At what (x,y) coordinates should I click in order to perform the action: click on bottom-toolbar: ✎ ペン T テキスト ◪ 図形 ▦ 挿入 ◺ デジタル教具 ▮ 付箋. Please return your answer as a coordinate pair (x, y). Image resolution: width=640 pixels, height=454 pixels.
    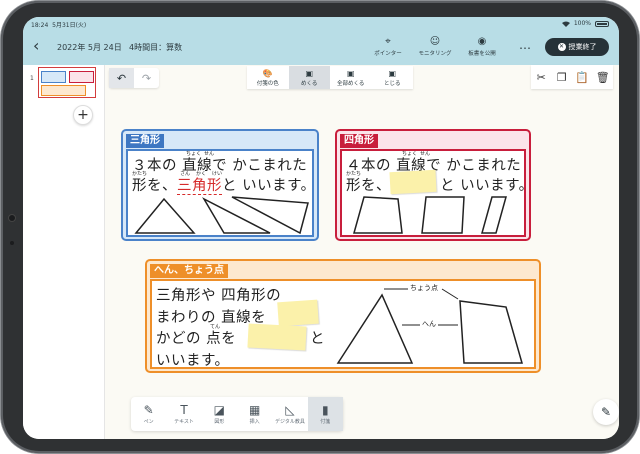
    Looking at the image, I should click on (237, 414).